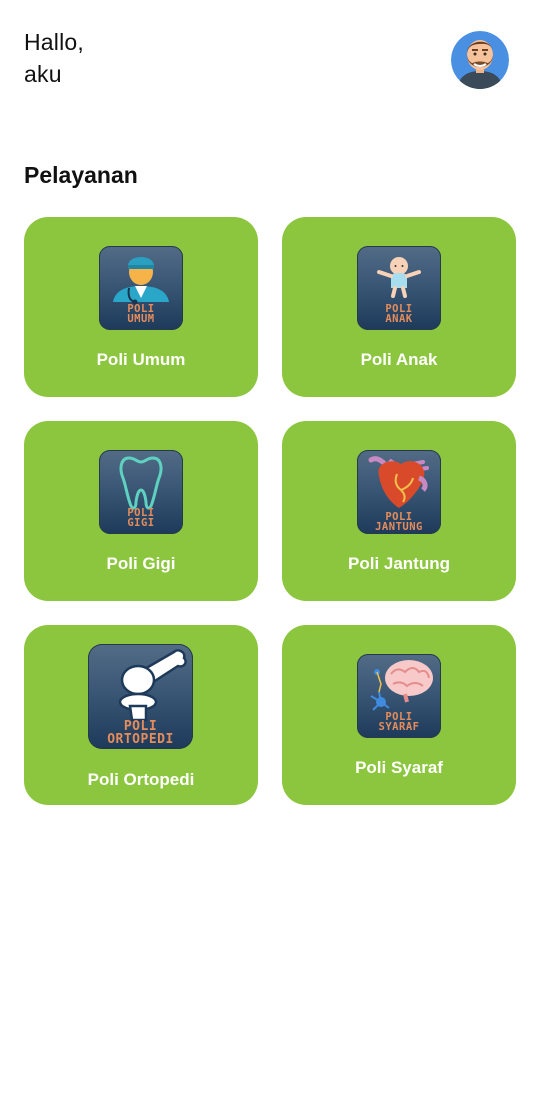 The height and width of the screenshot is (1114, 540). I want to click on service-card-poli-umum: POLI UMUM Poli Umum, so click(141, 307).